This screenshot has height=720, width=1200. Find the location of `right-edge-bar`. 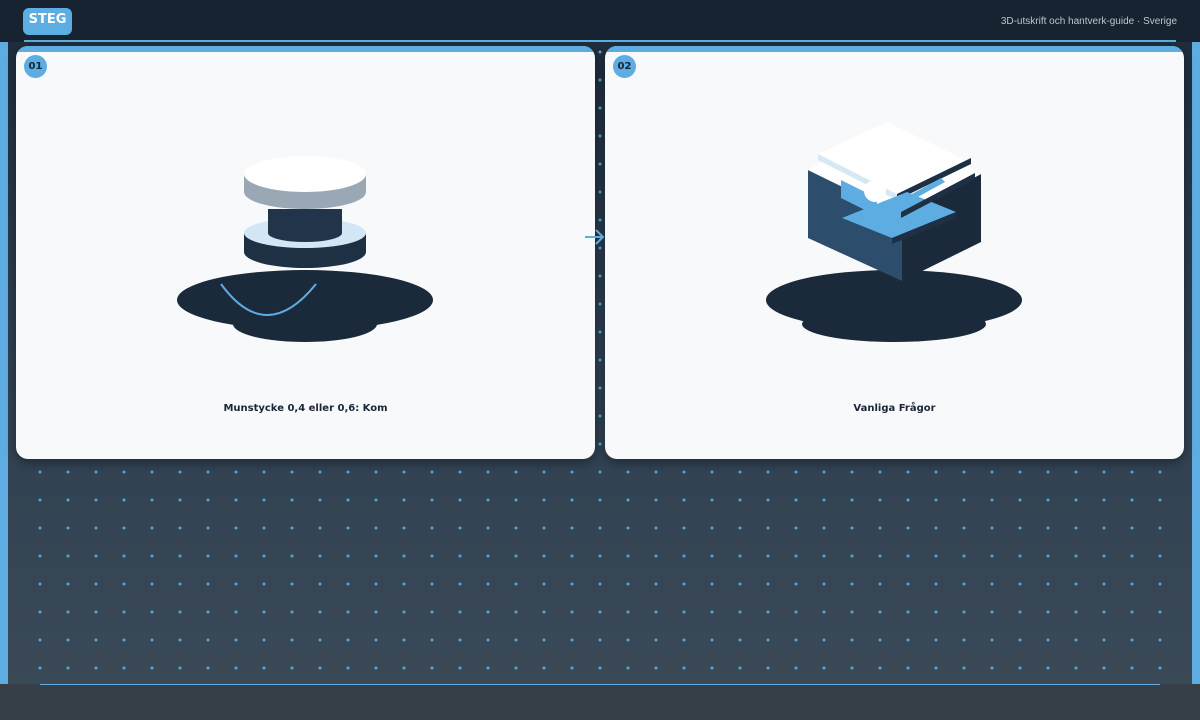

right-edge-bar is located at coordinates (1196, 360).